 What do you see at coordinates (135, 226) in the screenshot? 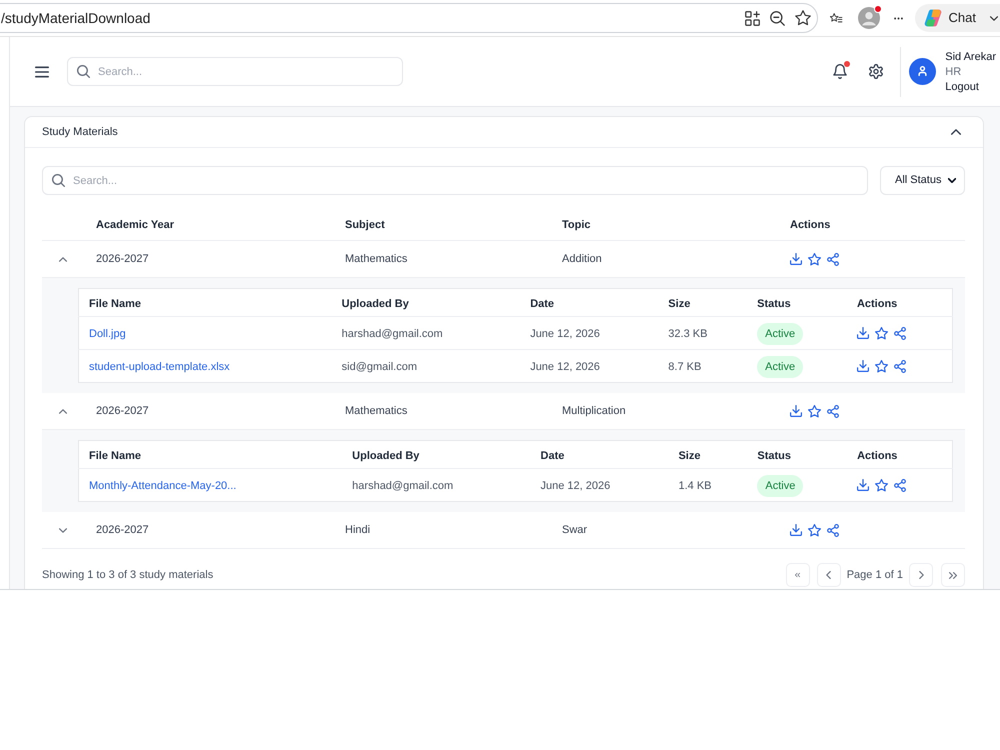
I see `column-header: Academic Year` at bounding box center [135, 226].